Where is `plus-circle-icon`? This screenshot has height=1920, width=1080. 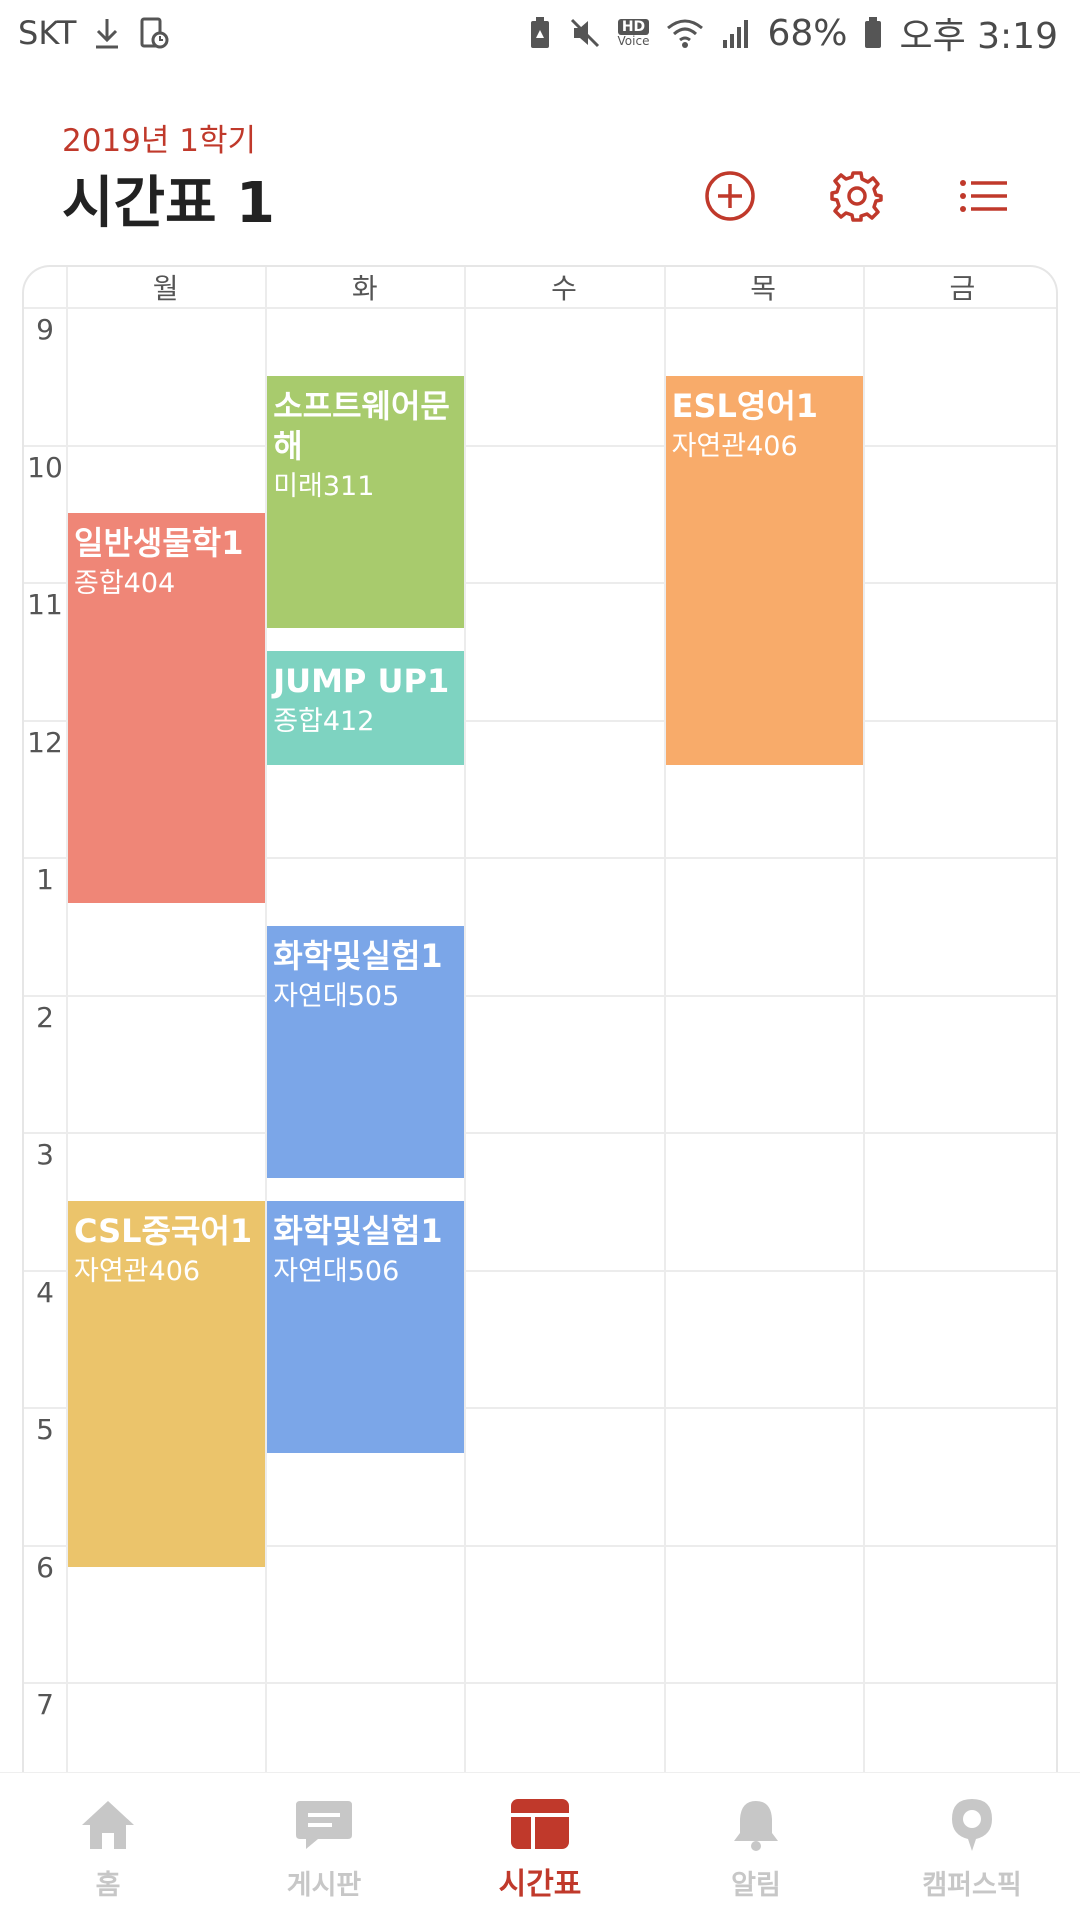
plus-circle-icon is located at coordinates (730, 196).